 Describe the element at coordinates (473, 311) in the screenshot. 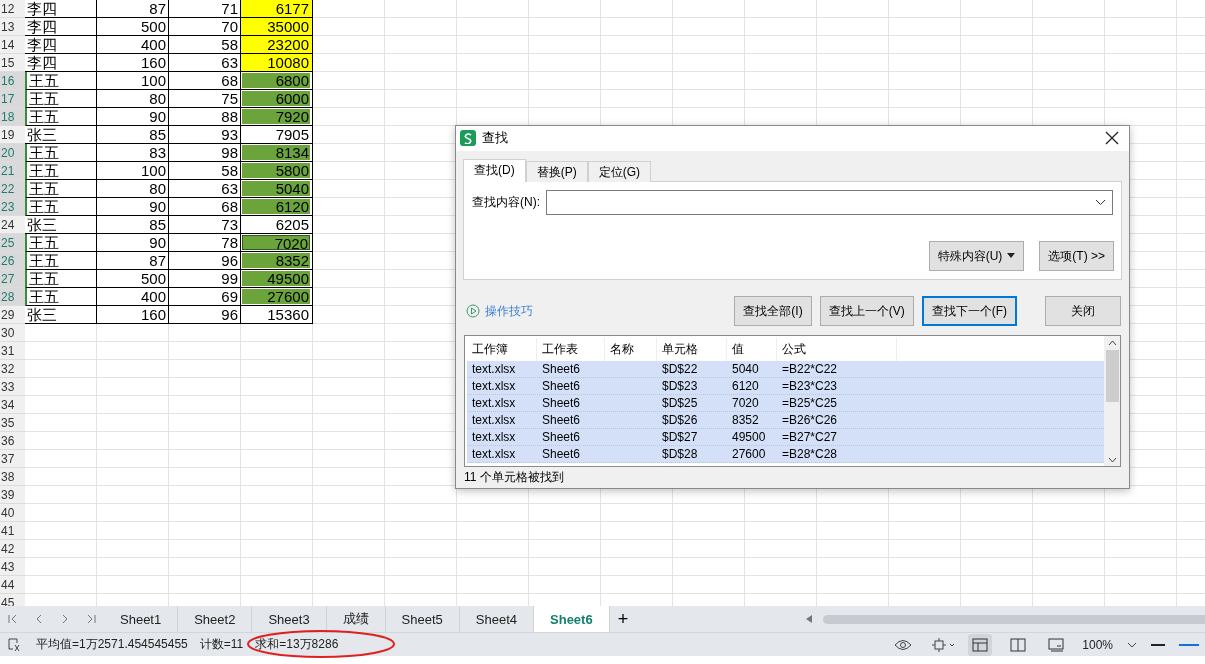

I see `play-icon` at that location.